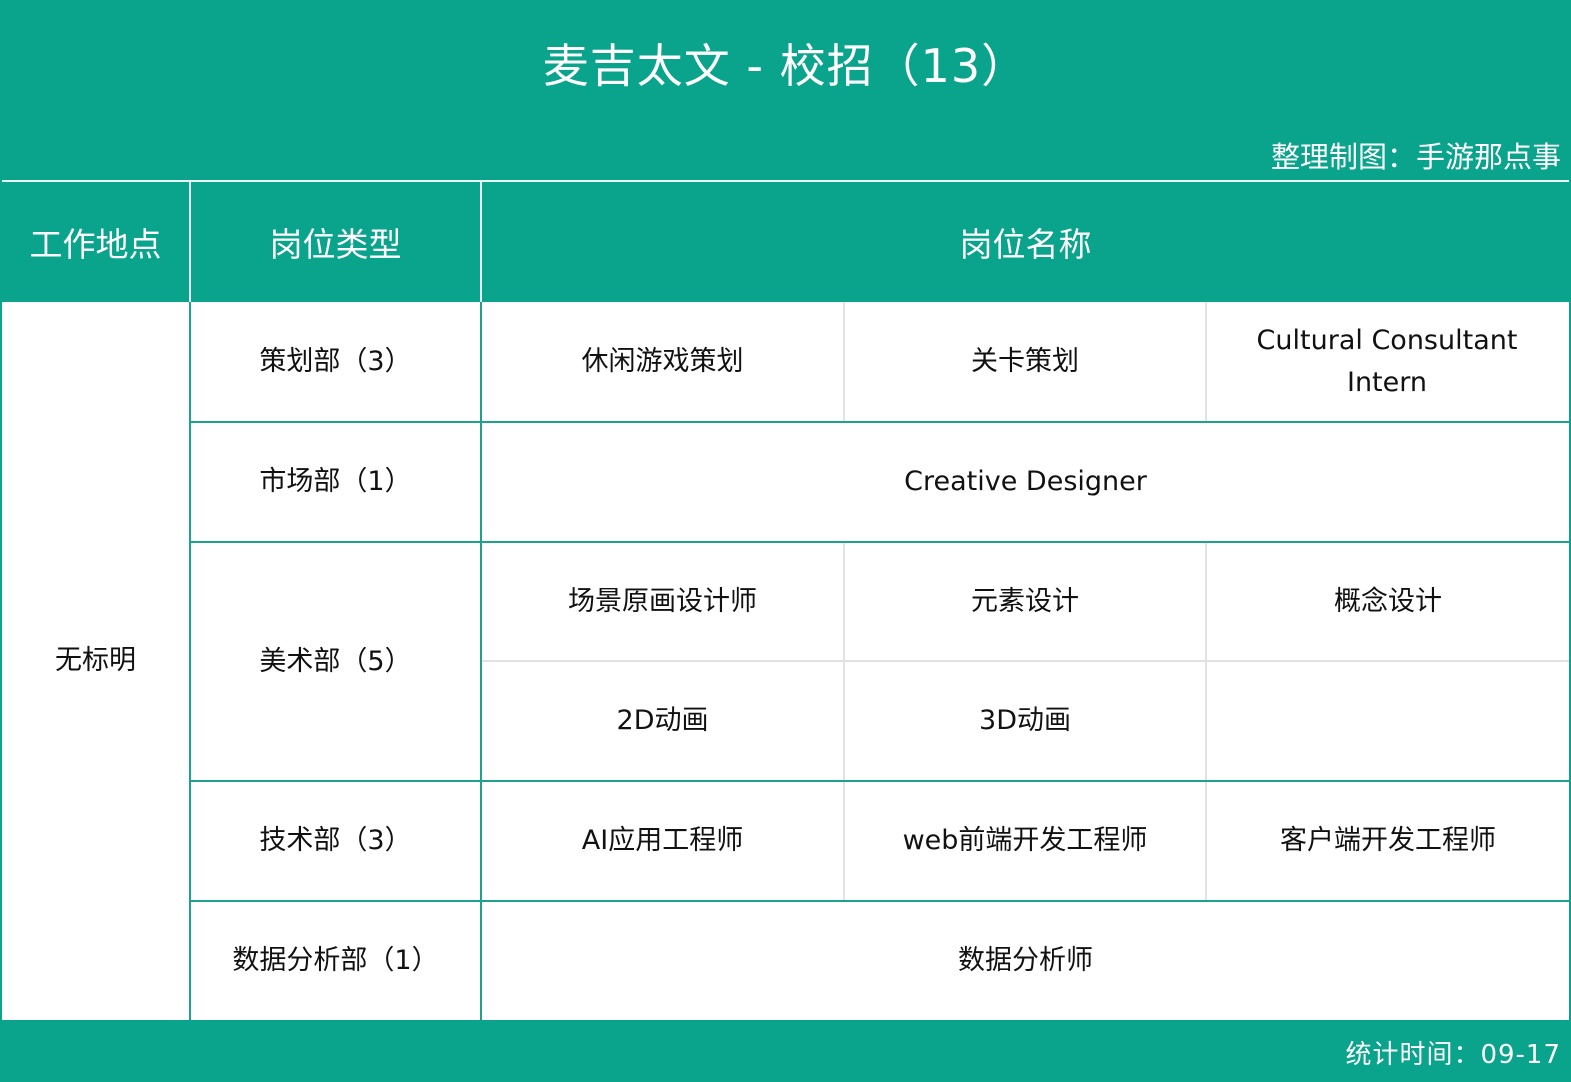 Image resolution: width=1571 pixels, height=1082 pixels. Describe the element at coordinates (1025, 840) in the screenshot. I see `position-cell: web前端开发工程师` at that location.